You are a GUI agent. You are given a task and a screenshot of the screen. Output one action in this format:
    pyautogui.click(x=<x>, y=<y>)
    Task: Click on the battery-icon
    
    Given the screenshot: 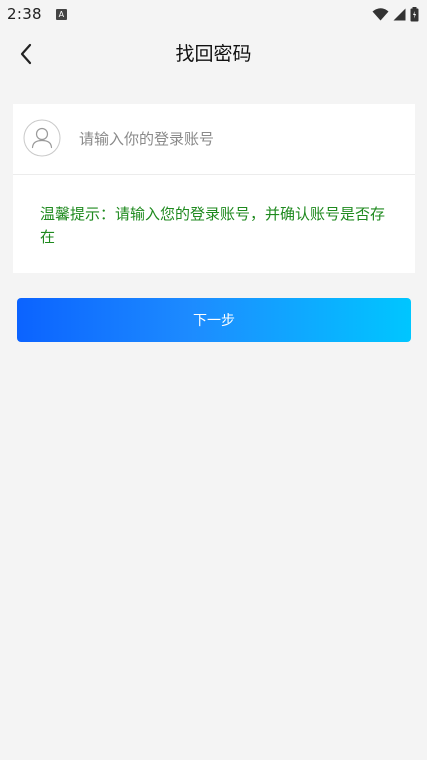 What is the action you would take?
    pyautogui.click(x=414, y=13)
    